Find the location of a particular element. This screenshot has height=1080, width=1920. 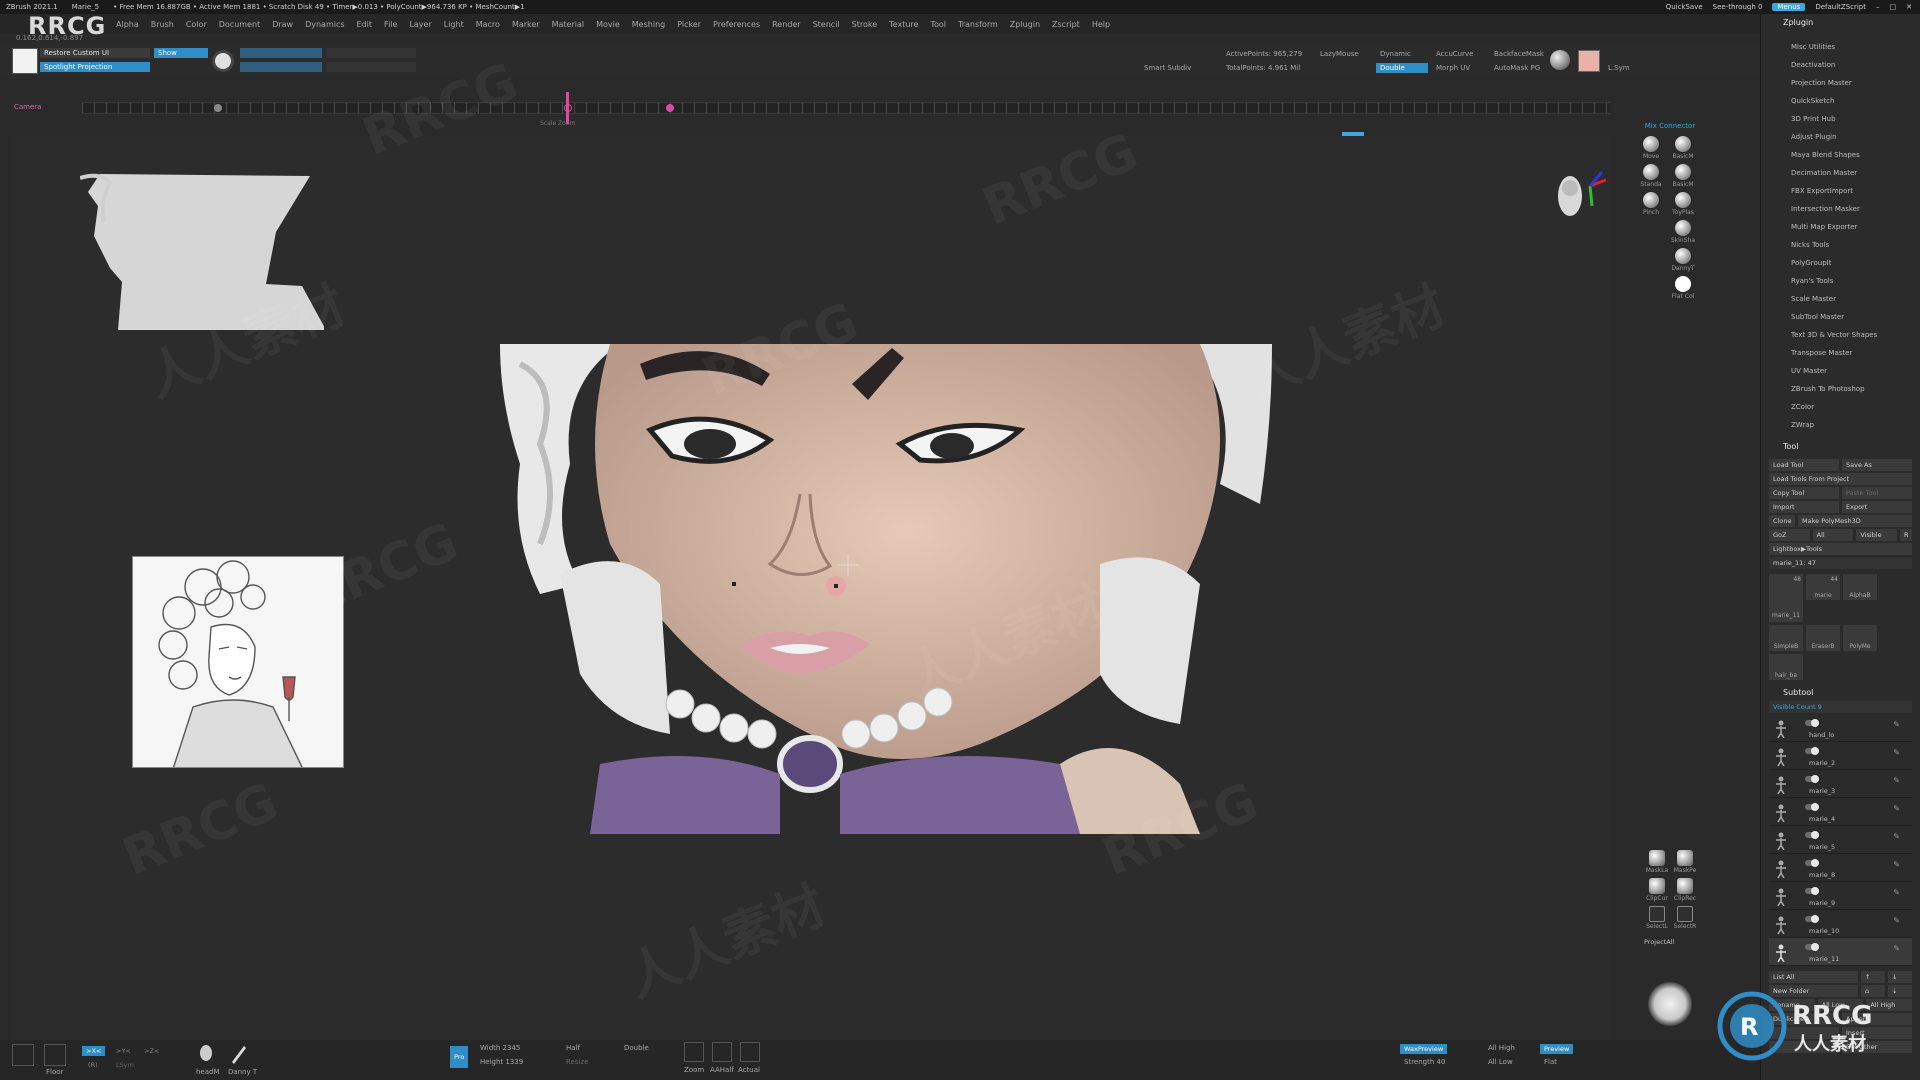

morph-uv-button: Morph UV is located at coordinates (1453, 68).